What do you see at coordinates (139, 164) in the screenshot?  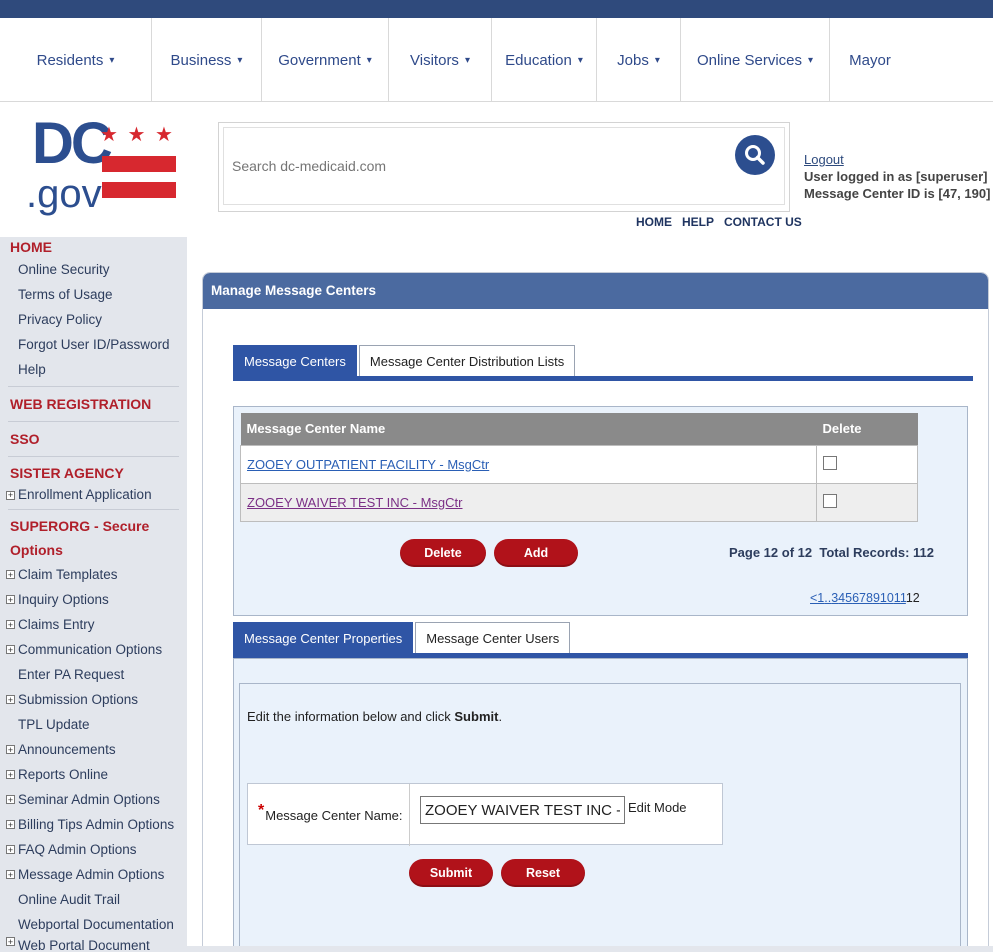 I see `logo-bar-top` at bounding box center [139, 164].